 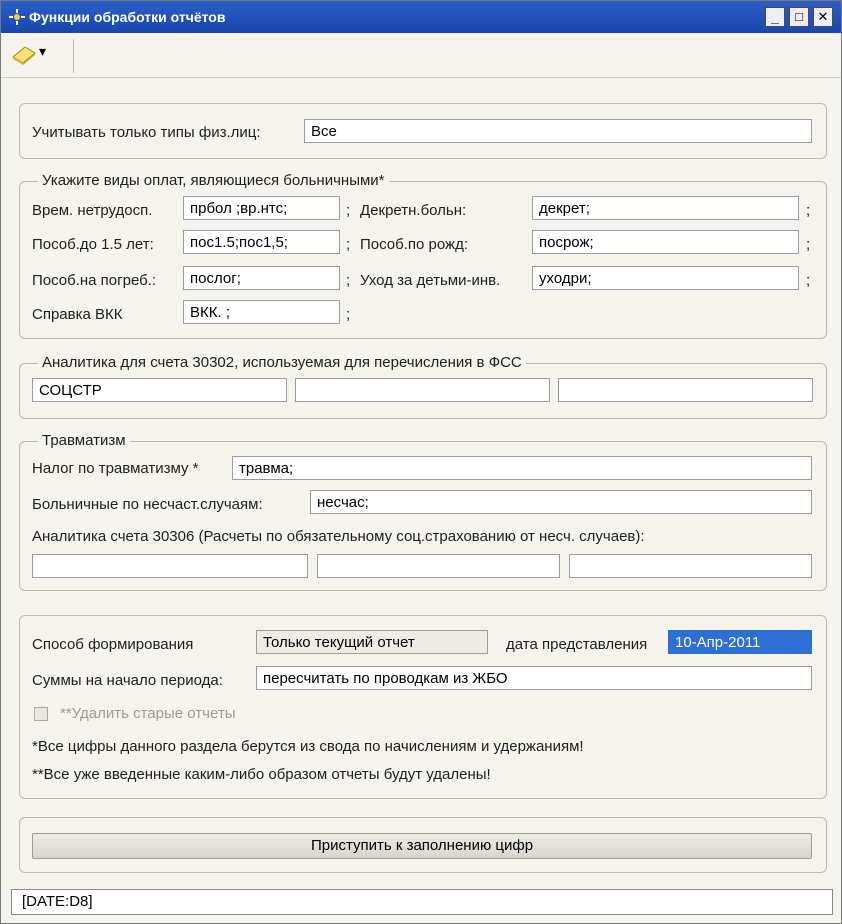 What do you see at coordinates (421, 17) in the screenshot?
I see `title-bar: Функции обработки отчётов _ □ ✕` at bounding box center [421, 17].